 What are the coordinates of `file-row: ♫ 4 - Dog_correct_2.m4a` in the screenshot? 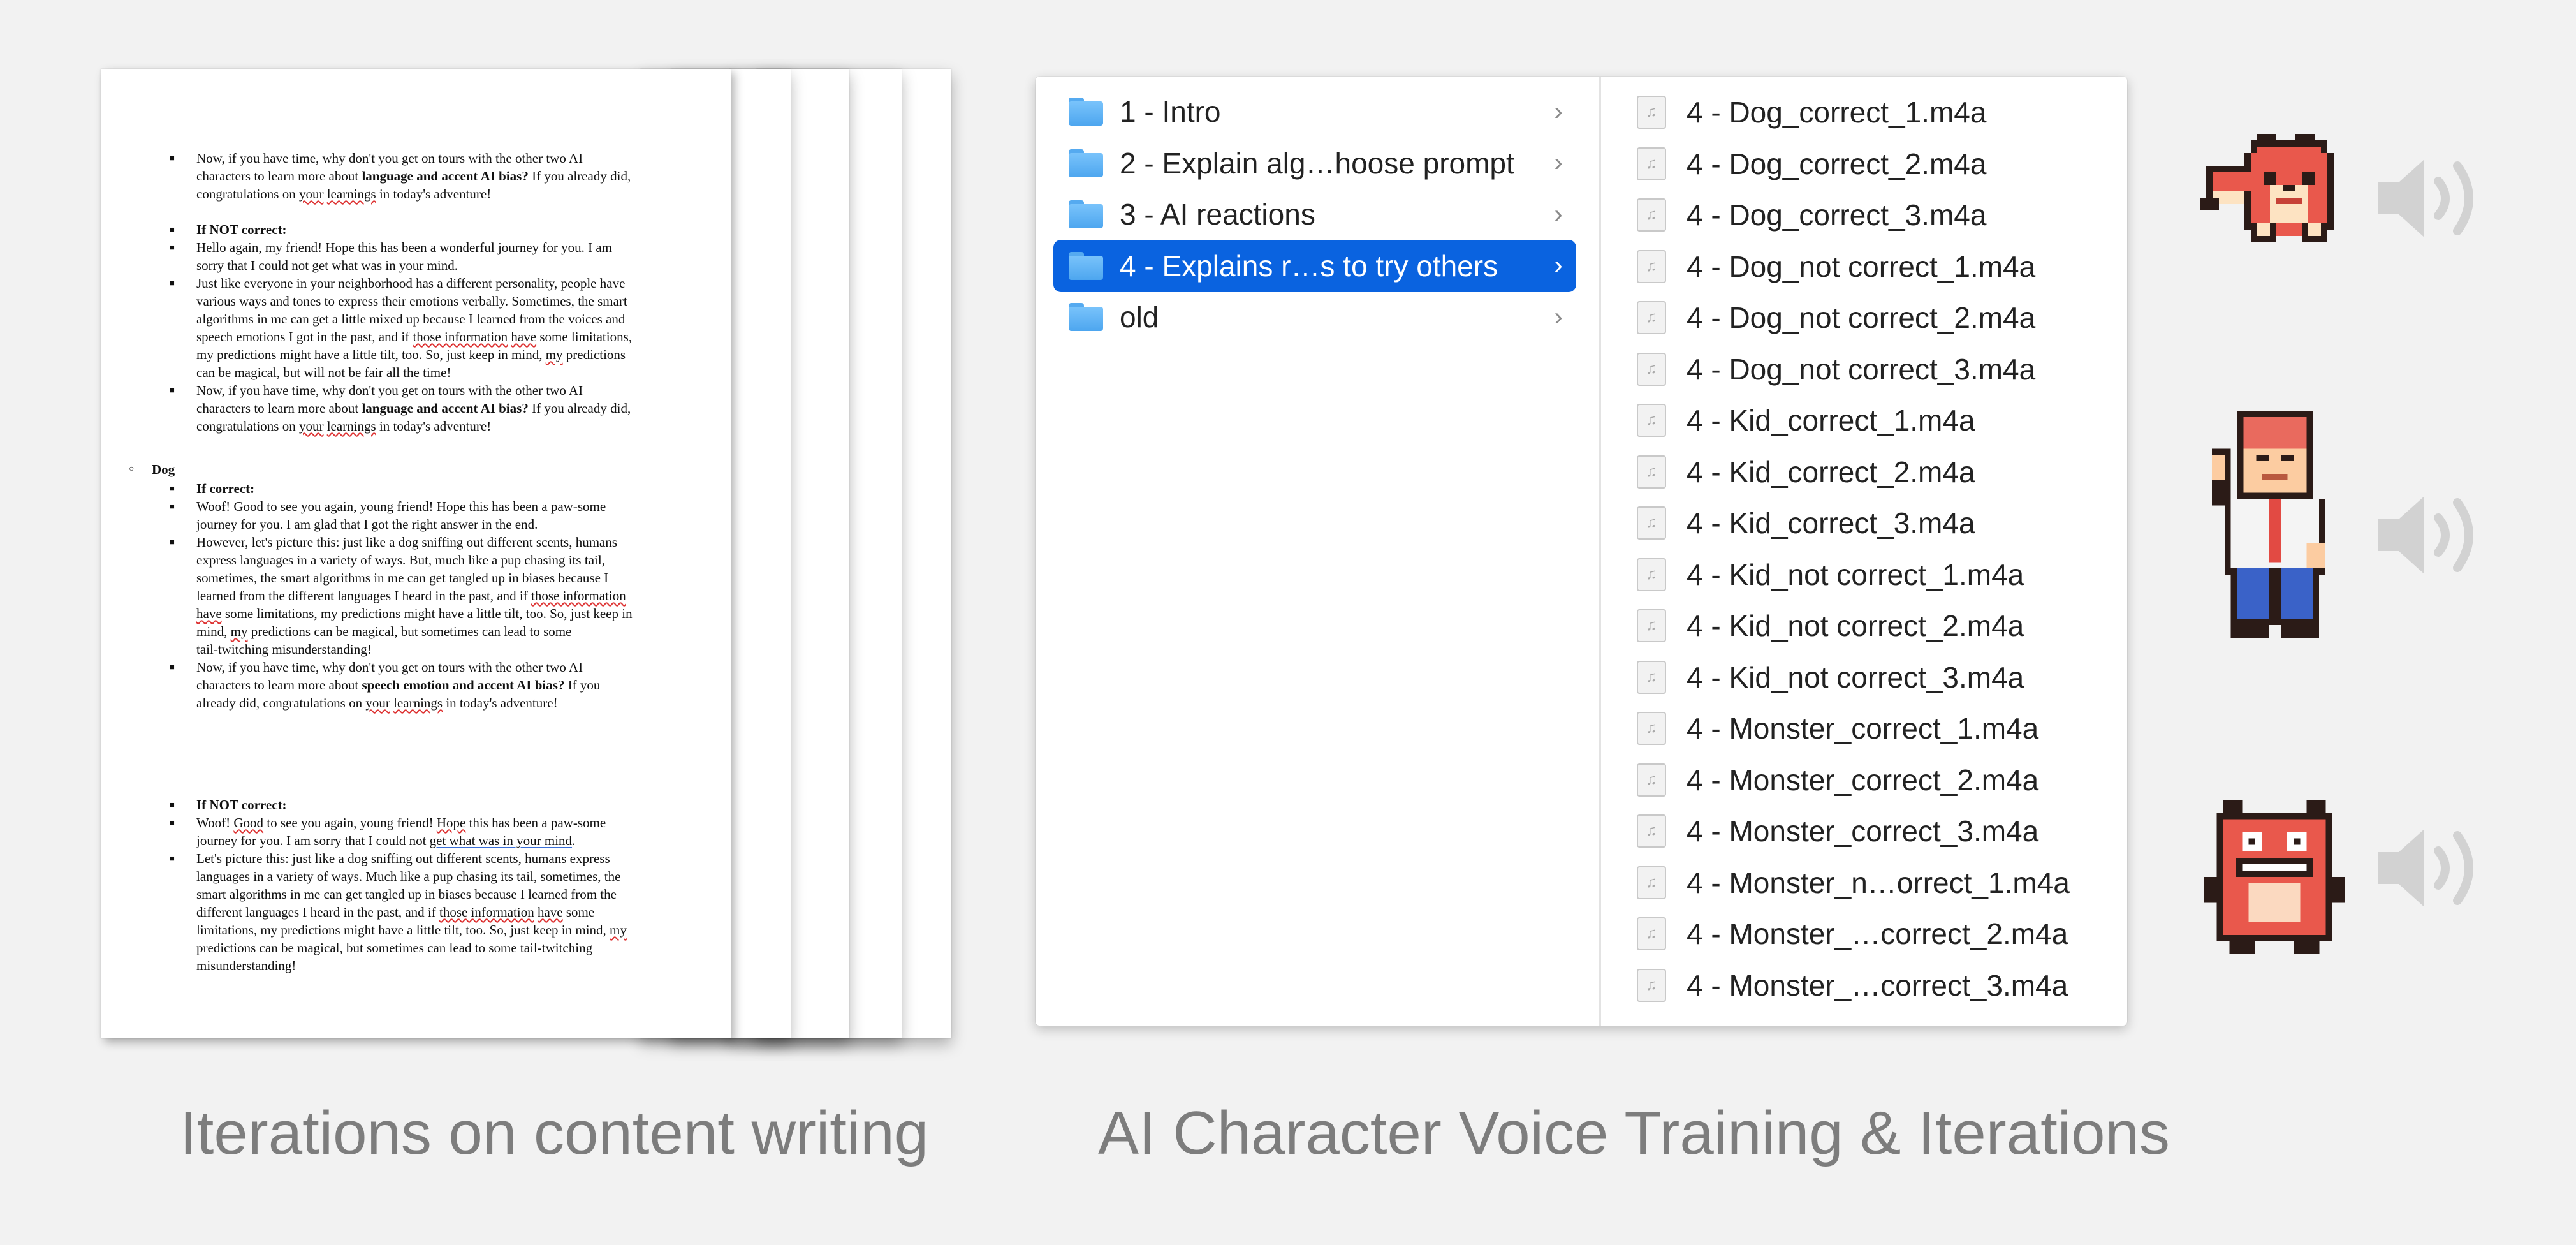 It's located at (1811, 163).